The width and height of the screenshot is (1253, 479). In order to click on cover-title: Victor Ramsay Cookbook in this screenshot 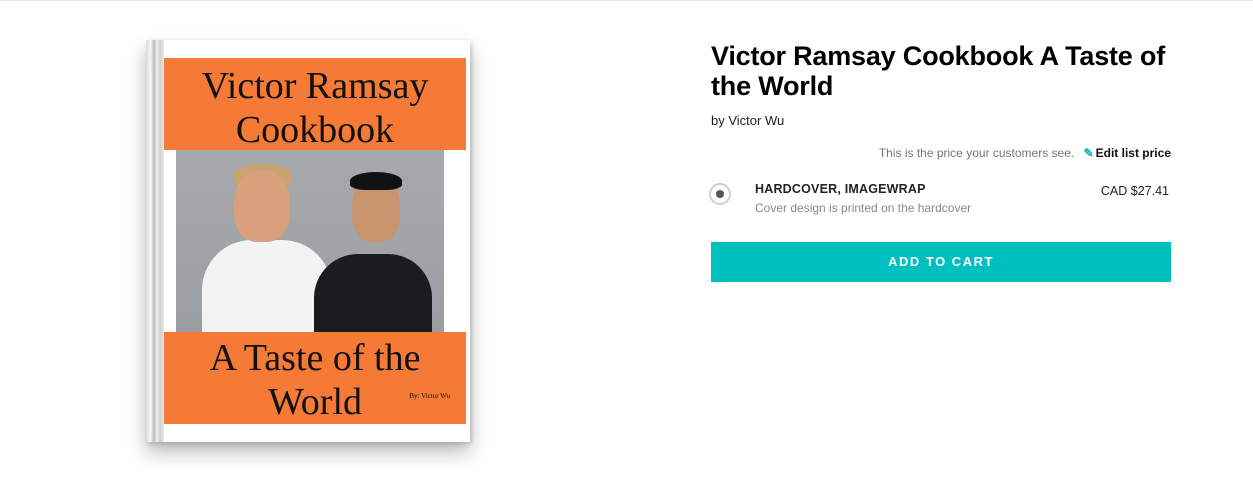, I will do `click(315, 104)`.